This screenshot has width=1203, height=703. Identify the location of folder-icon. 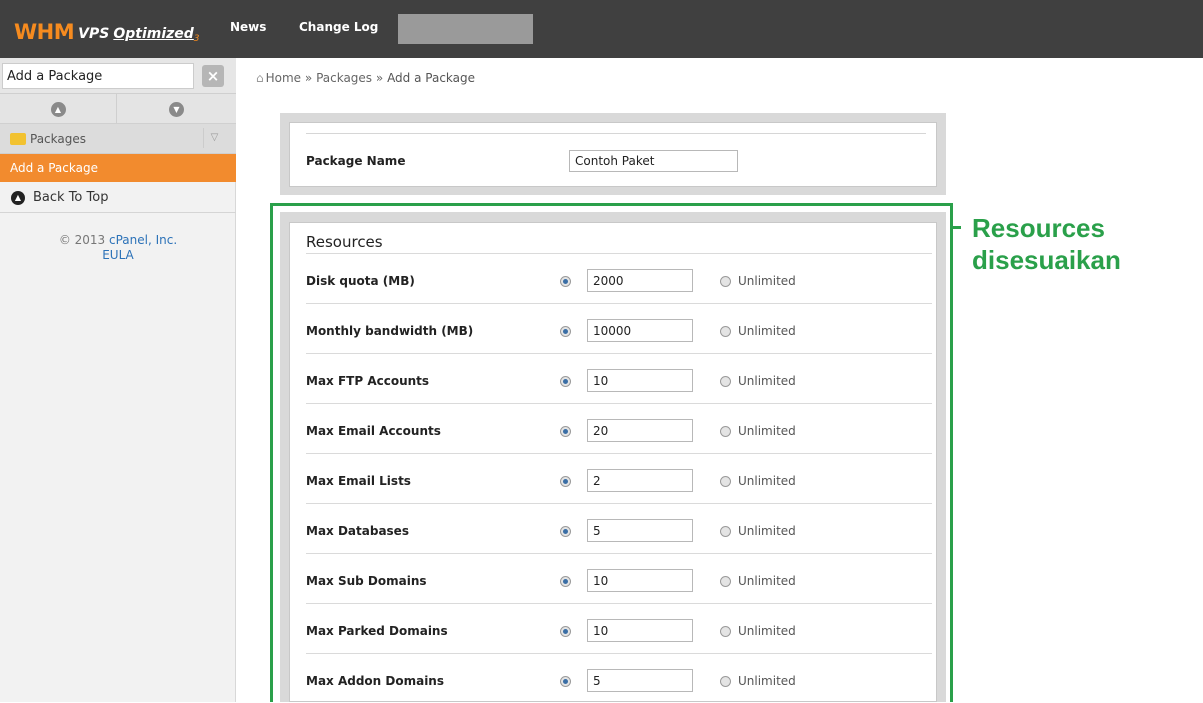
(18, 139).